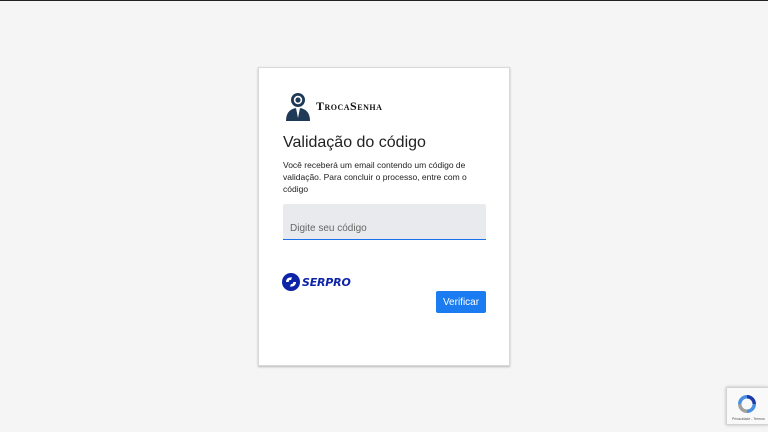  I want to click on serpro-logo-icon, so click(291, 282).